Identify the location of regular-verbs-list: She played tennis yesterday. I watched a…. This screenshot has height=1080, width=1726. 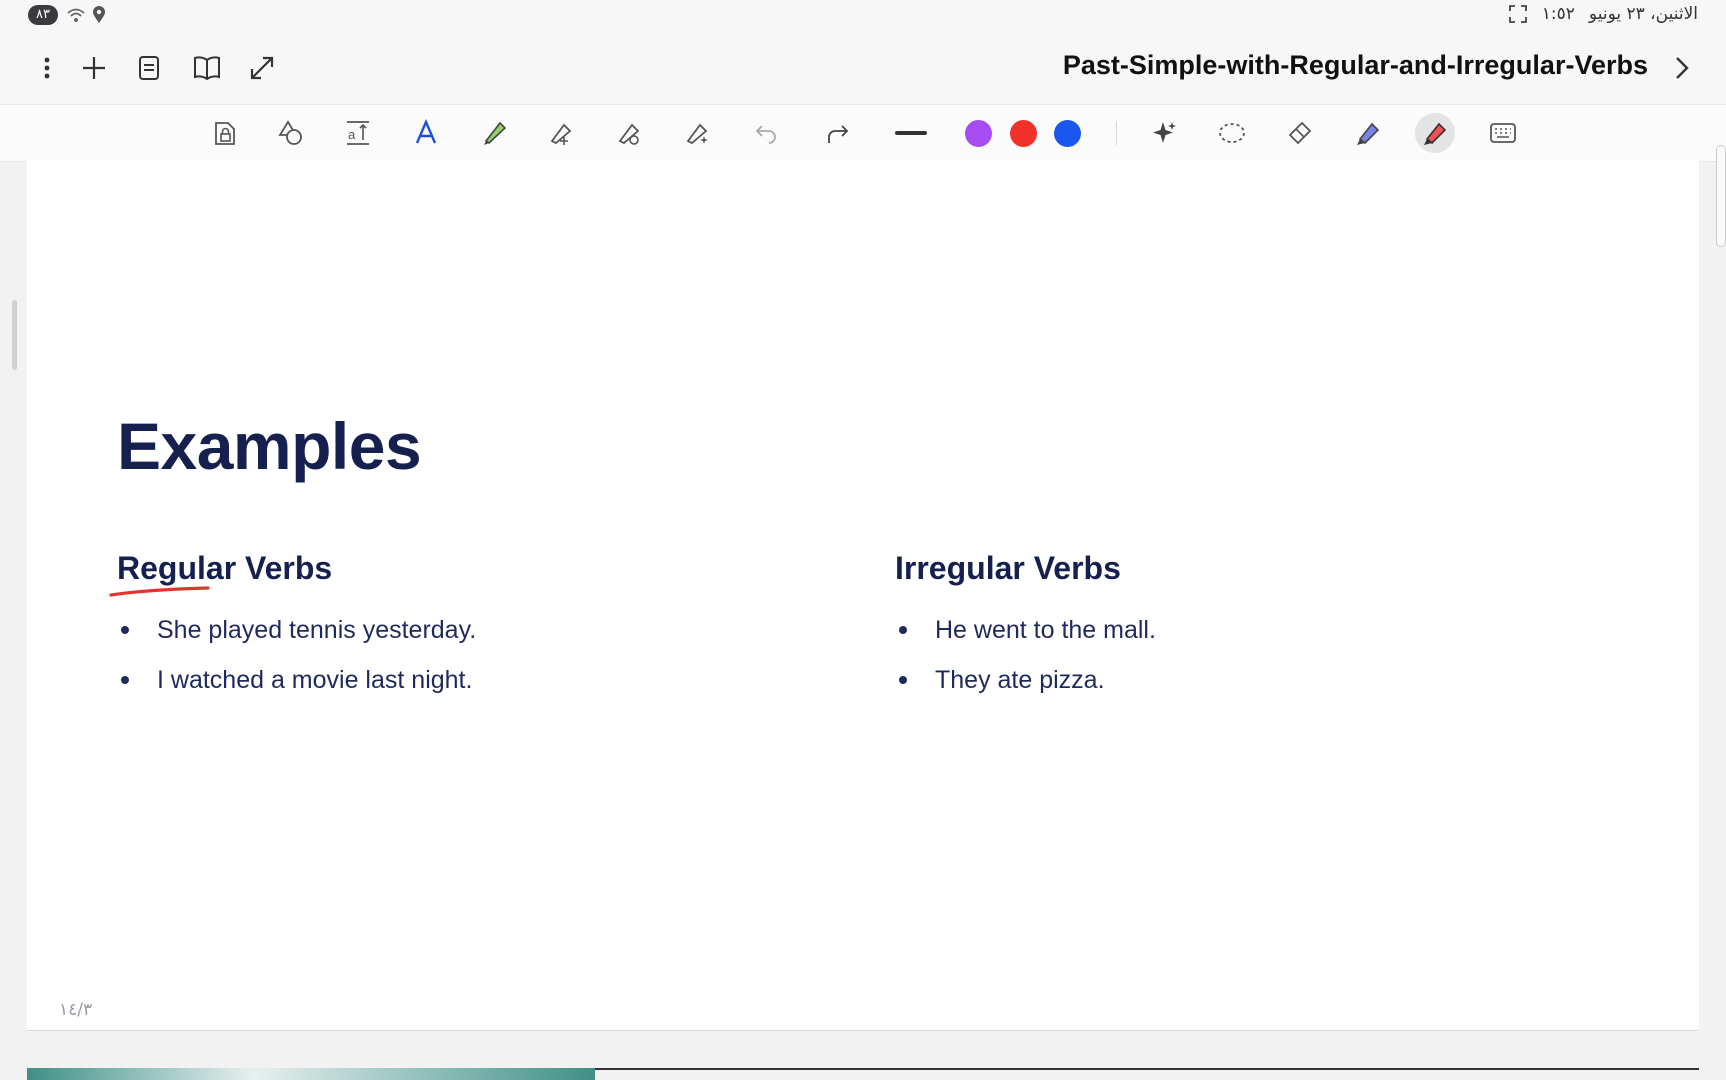
(296, 665).